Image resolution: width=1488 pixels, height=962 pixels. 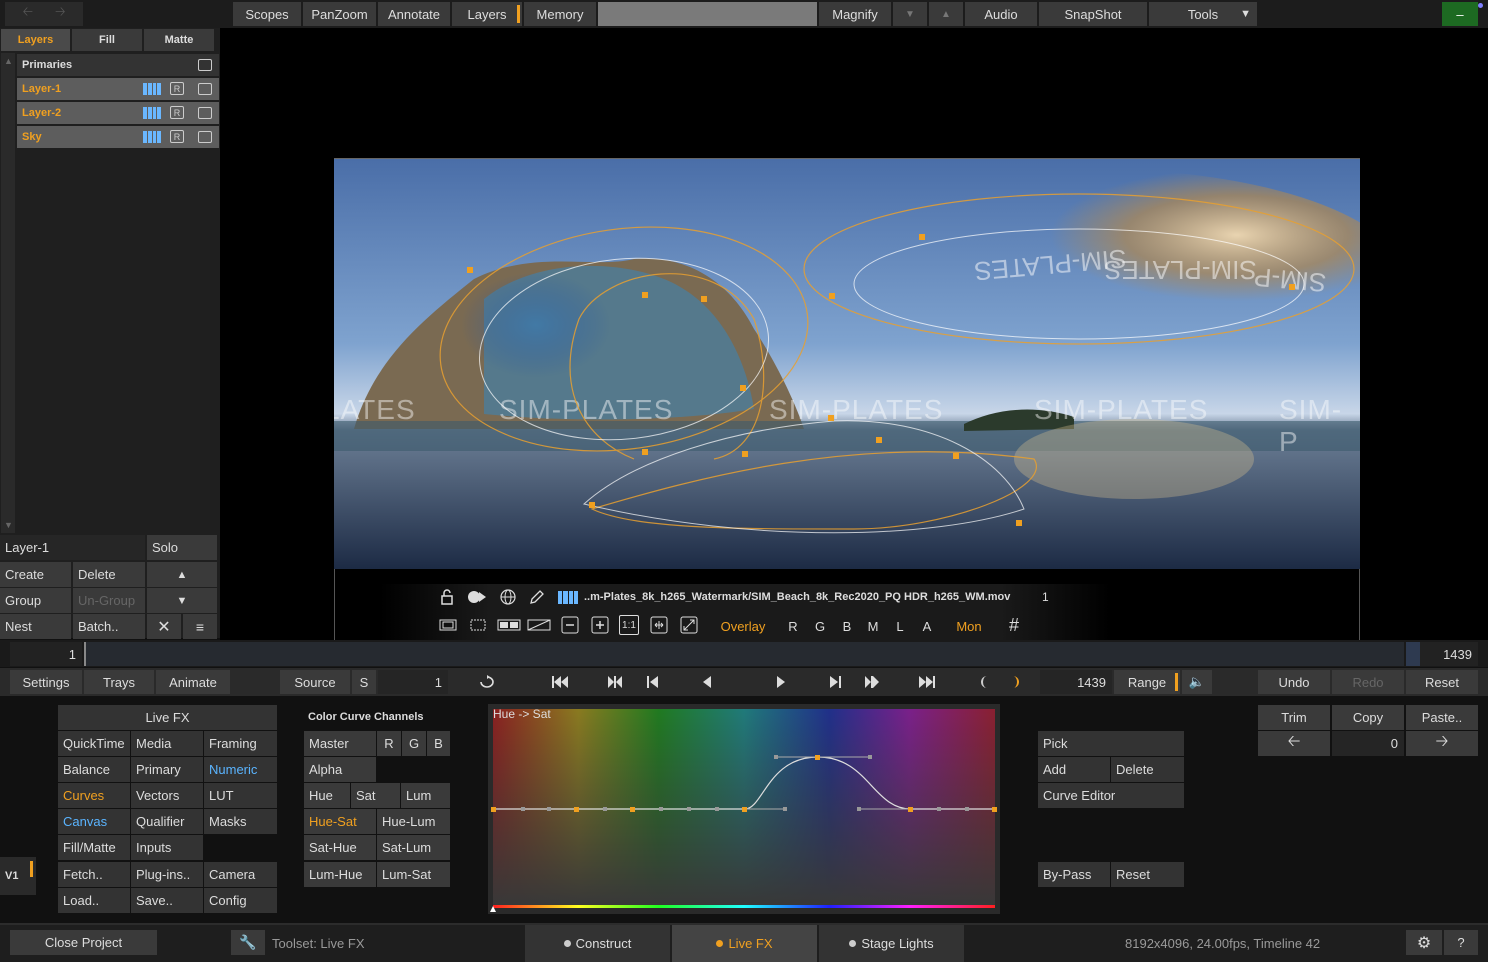 I want to click on batch-button: Batch.., so click(x=109, y=626).